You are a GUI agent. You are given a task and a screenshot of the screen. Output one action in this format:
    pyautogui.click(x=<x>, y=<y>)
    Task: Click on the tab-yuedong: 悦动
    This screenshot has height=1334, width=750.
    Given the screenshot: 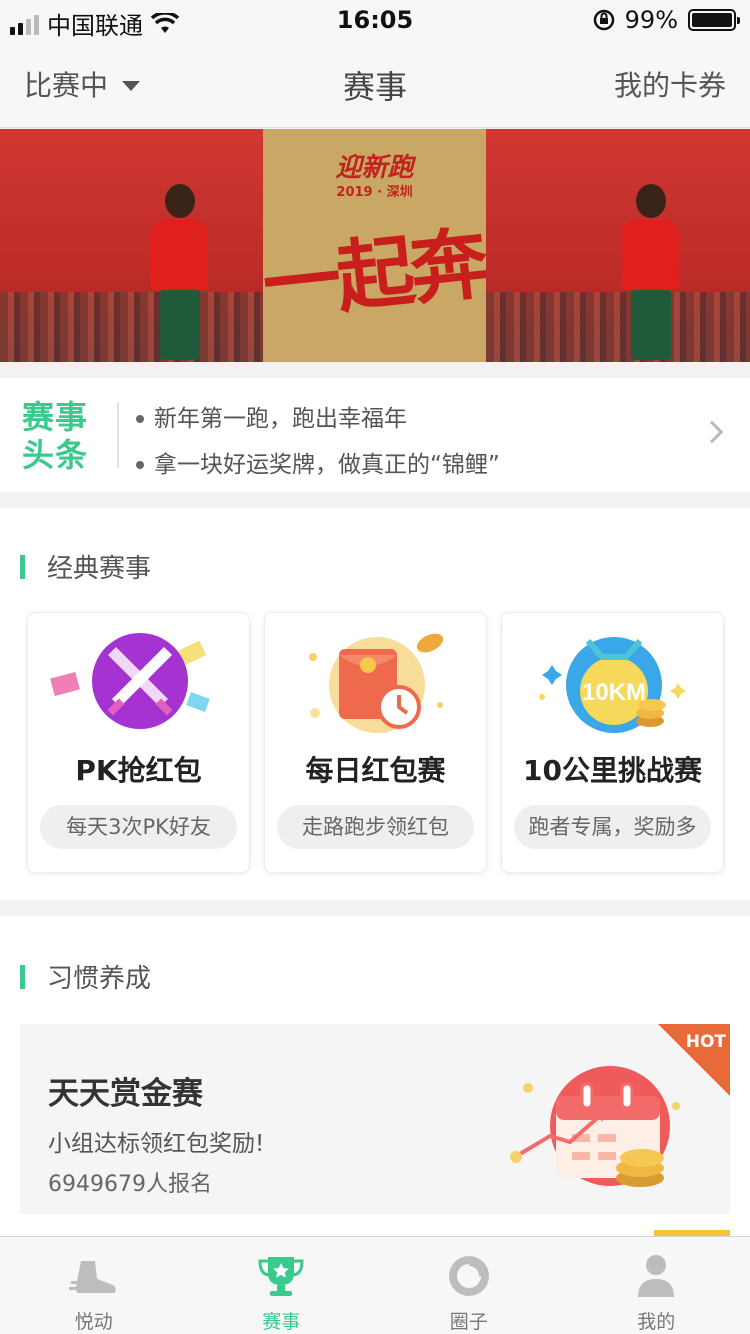 What is the action you would take?
    pyautogui.click(x=94, y=1285)
    